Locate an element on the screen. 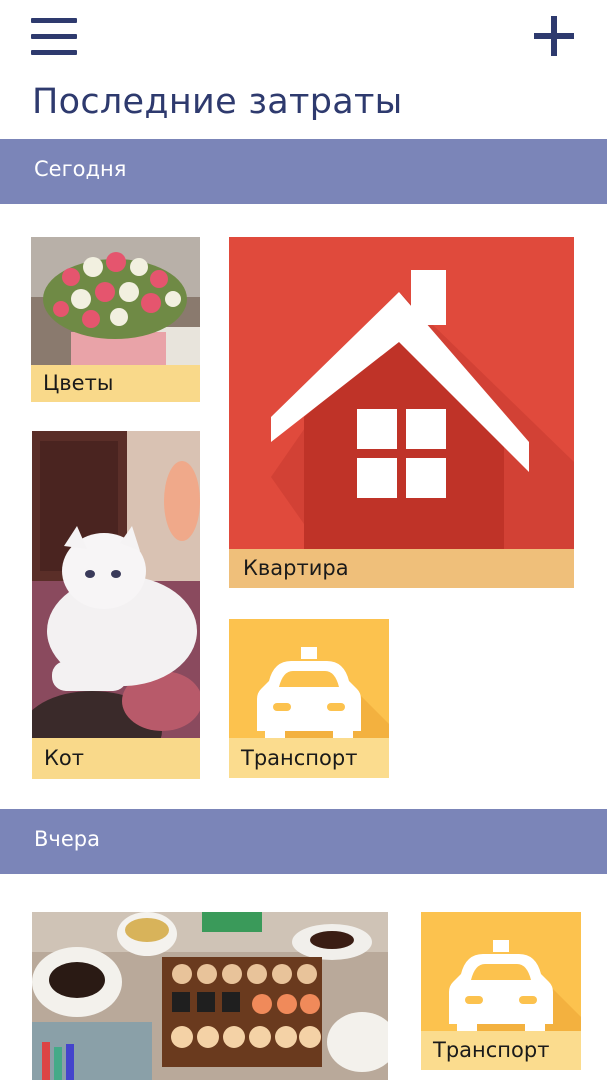 Image resolution: width=607 pixels, height=1080 pixels. sushi-photo is located at coordinates (210, 996).